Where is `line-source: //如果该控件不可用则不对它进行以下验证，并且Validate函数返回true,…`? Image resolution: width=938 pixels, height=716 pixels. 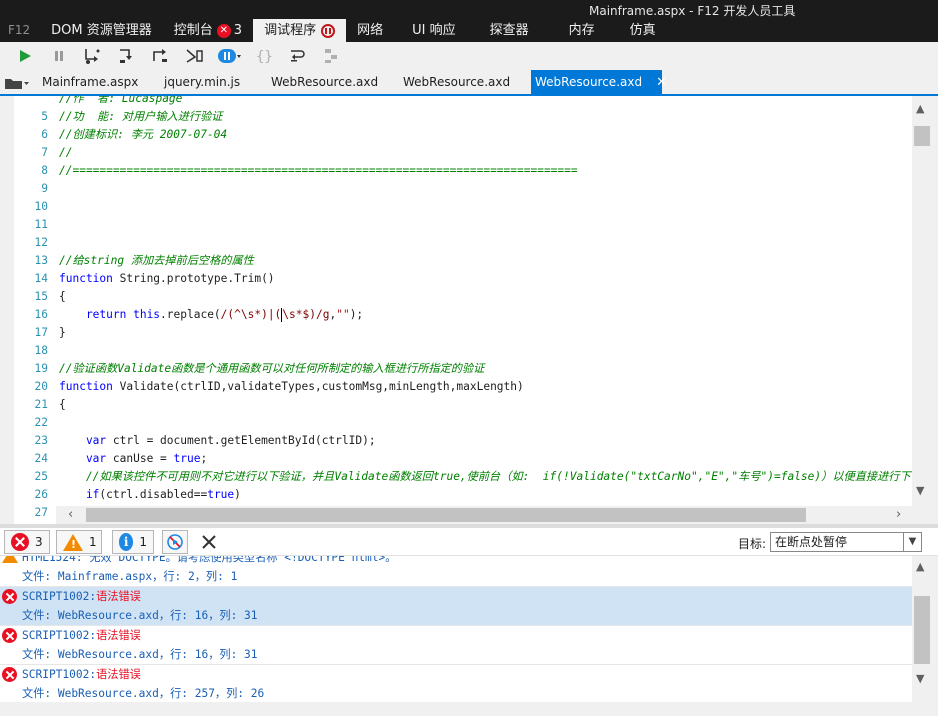 line-source: //如果该控件不可用则不对它进行以下验证，并且Validate函数返回true,… is located at coordinates (479, 477).